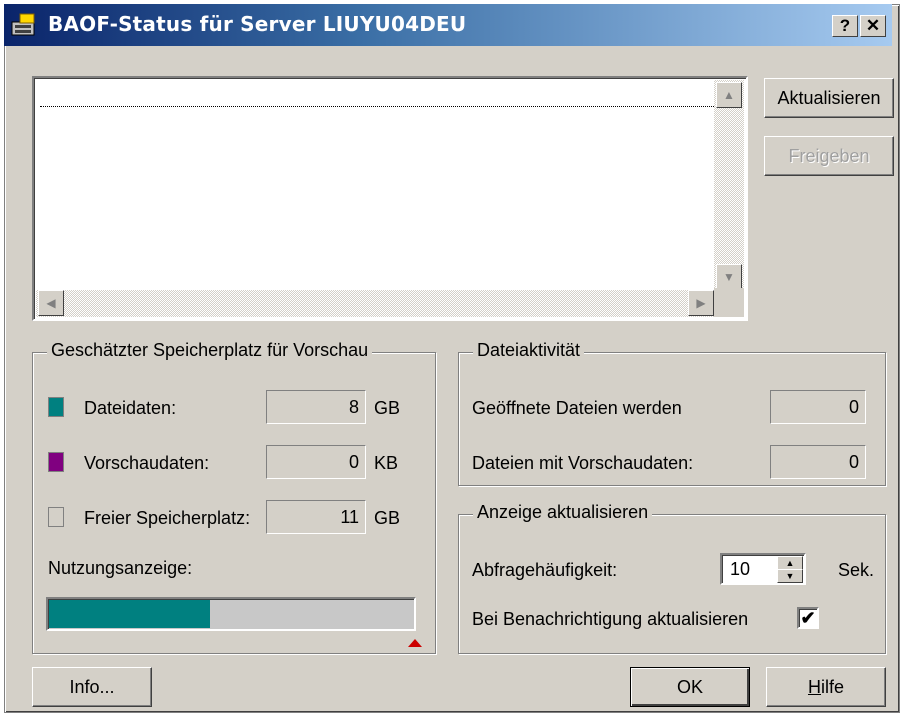 The image size is (904, 717). Describe the element at coordinates (56, 407) in the screenshot. I see `file-data-swatch` at that location.